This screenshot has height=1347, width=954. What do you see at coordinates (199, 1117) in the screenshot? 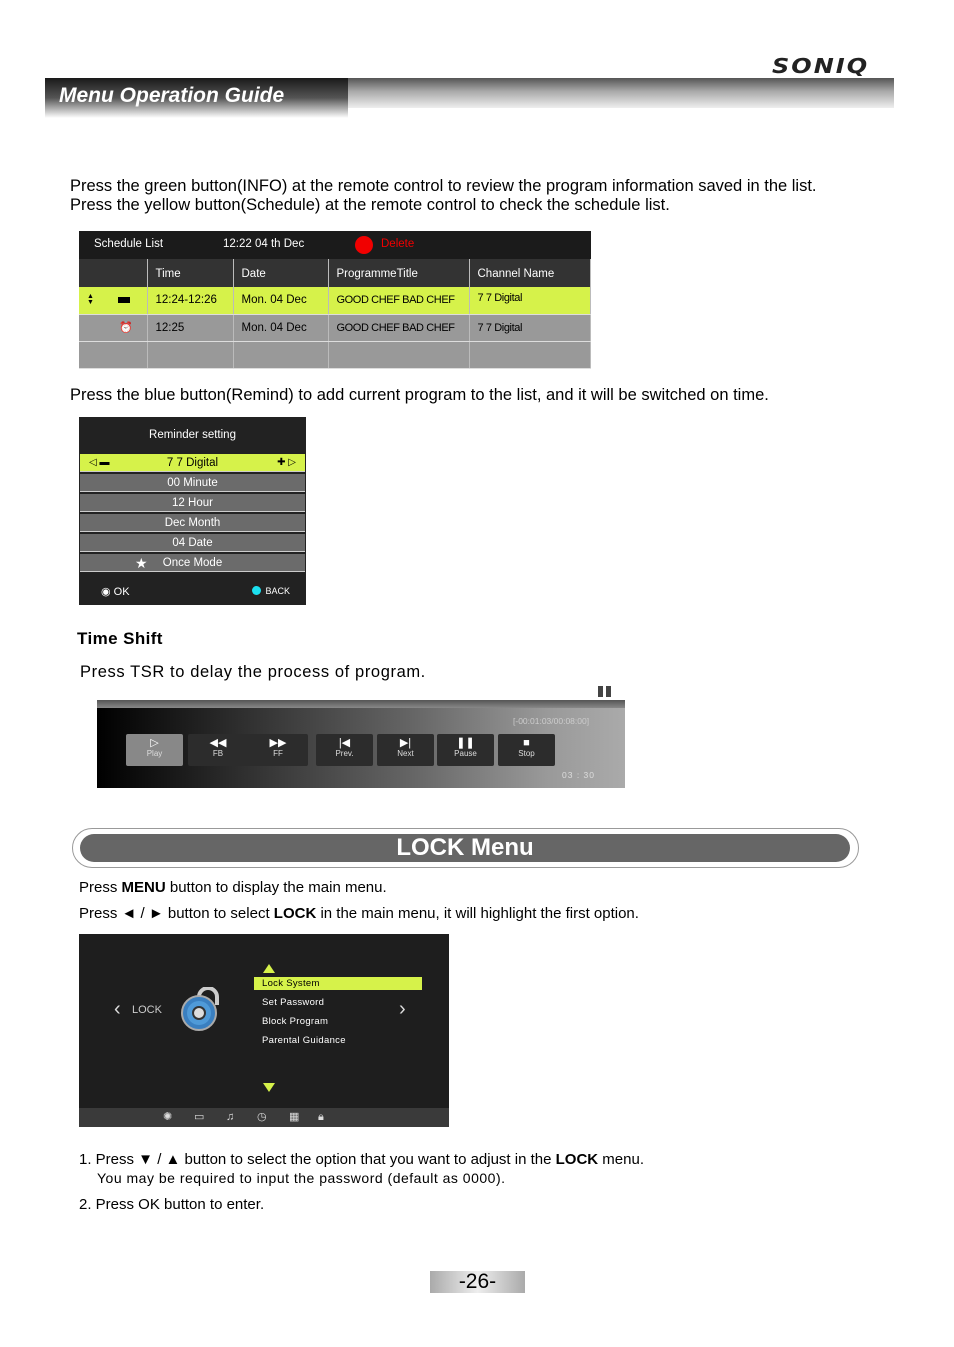
I see `tv-icon: ▭` at bounding box center [199, 1117].